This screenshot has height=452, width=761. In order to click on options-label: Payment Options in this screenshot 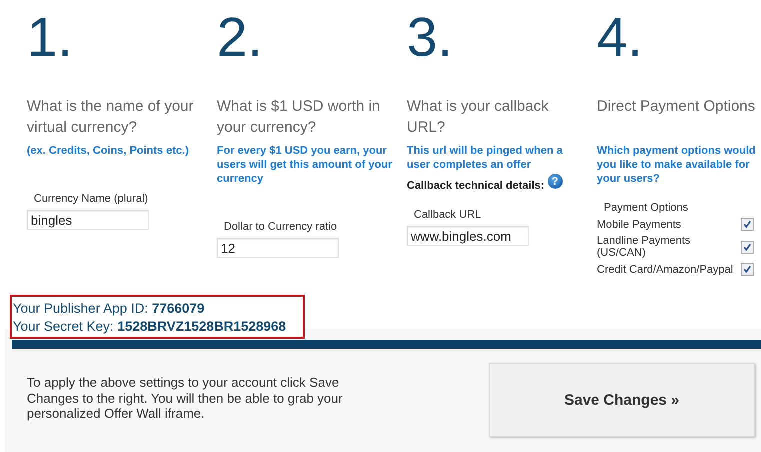, I will do `click(647, 208)`.